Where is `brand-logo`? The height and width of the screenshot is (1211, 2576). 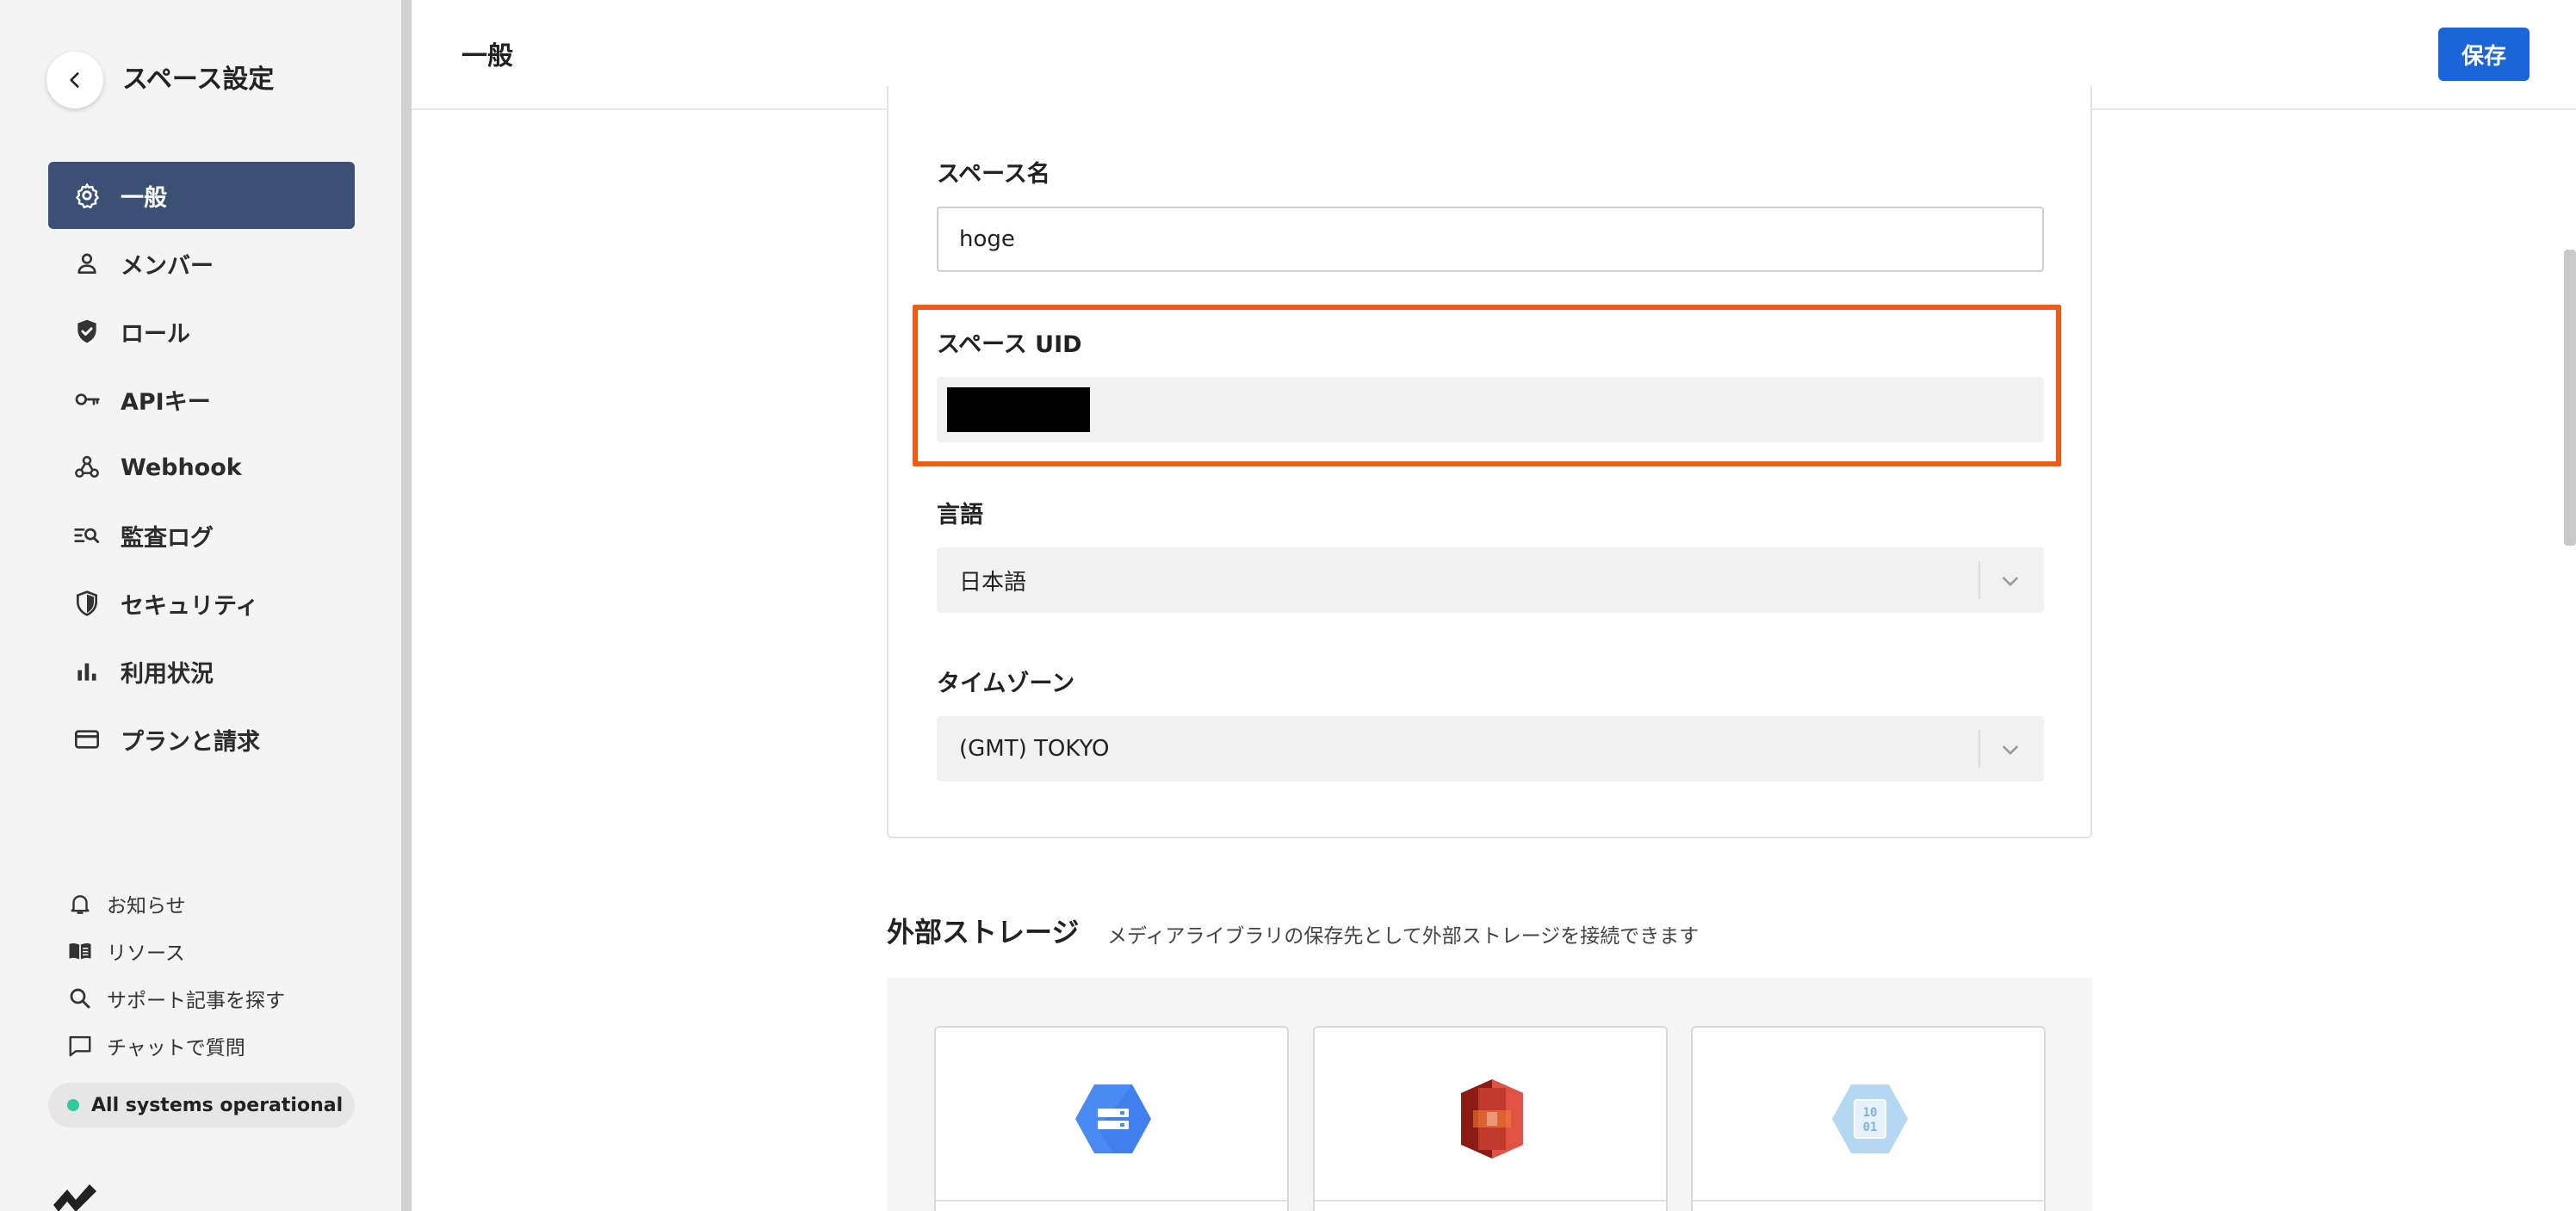 brand-logo is located at coordinates (78, 1191).